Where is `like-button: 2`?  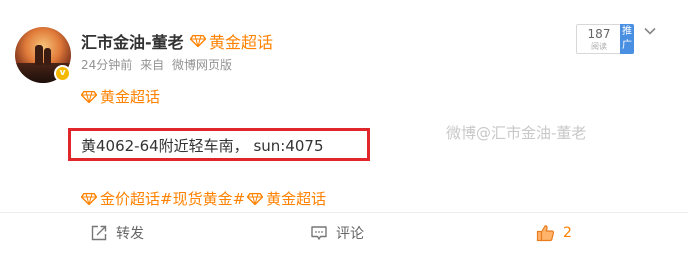 like-button: 2 is located at coordinates (554, 233).